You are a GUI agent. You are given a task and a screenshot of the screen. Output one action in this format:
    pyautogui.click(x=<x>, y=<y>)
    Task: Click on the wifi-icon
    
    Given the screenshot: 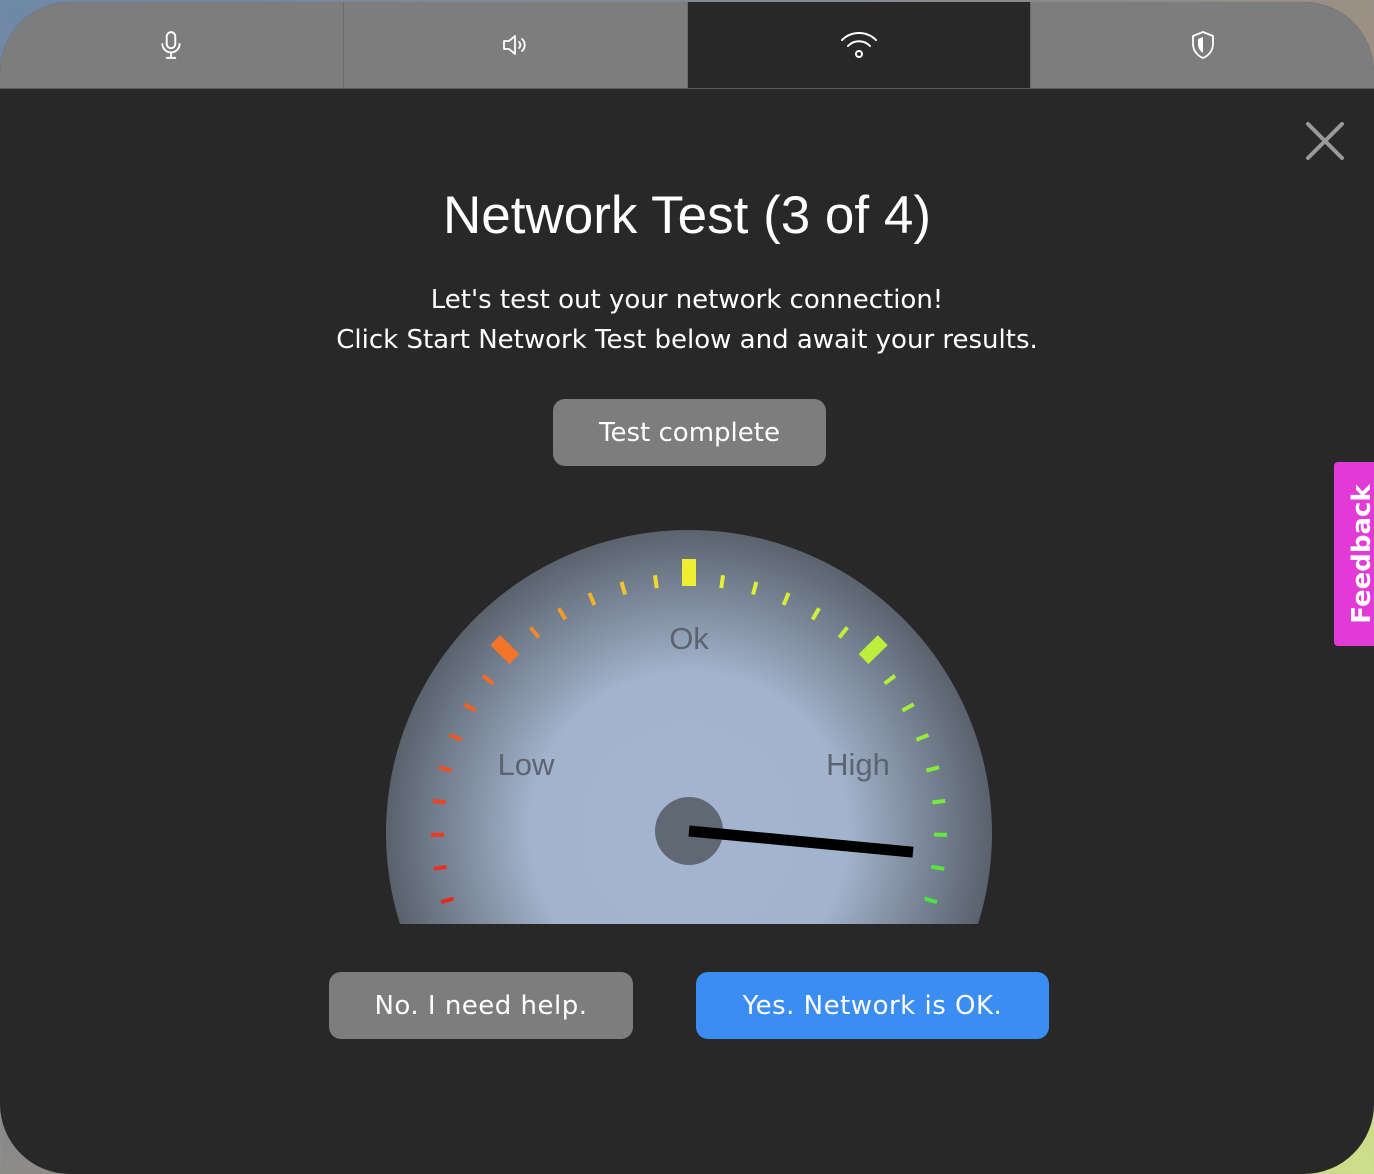 What is the action you would take?
    pyautogui.click(x=858, y=44)
    